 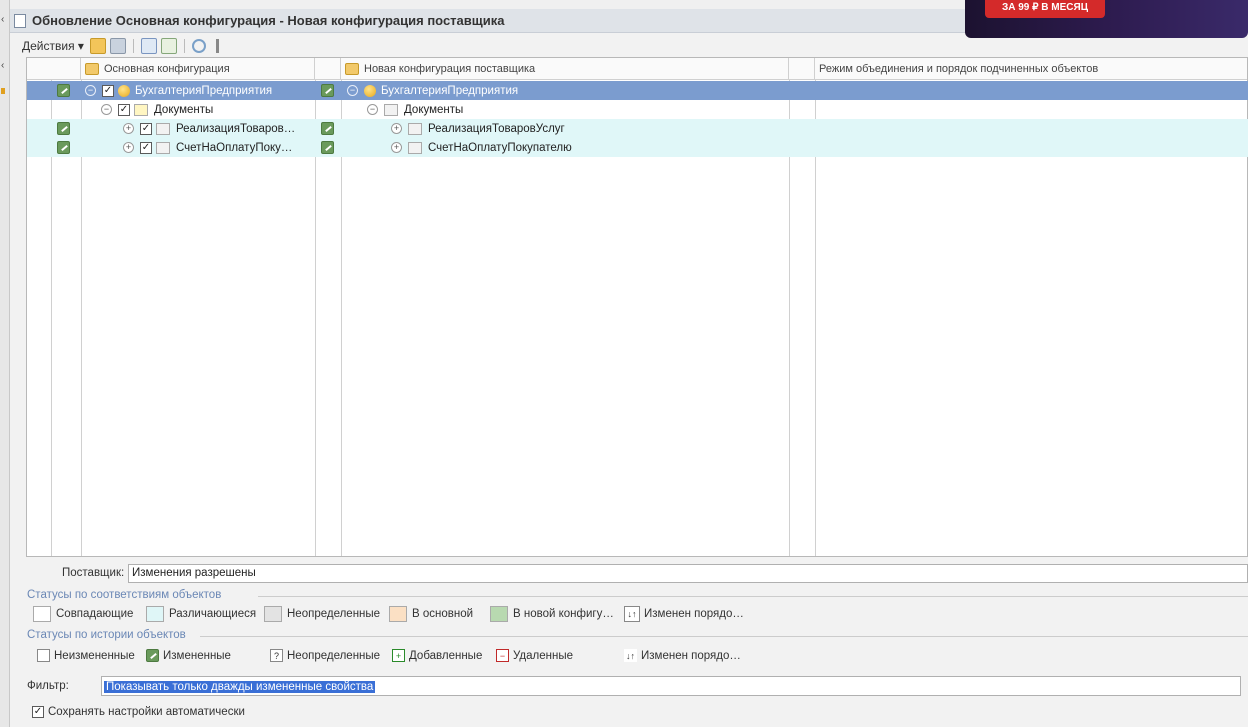 What do you see at coordinates (155, 614) in the screenshot?
I see `swatch-diff` at bounding box center [155, 614].